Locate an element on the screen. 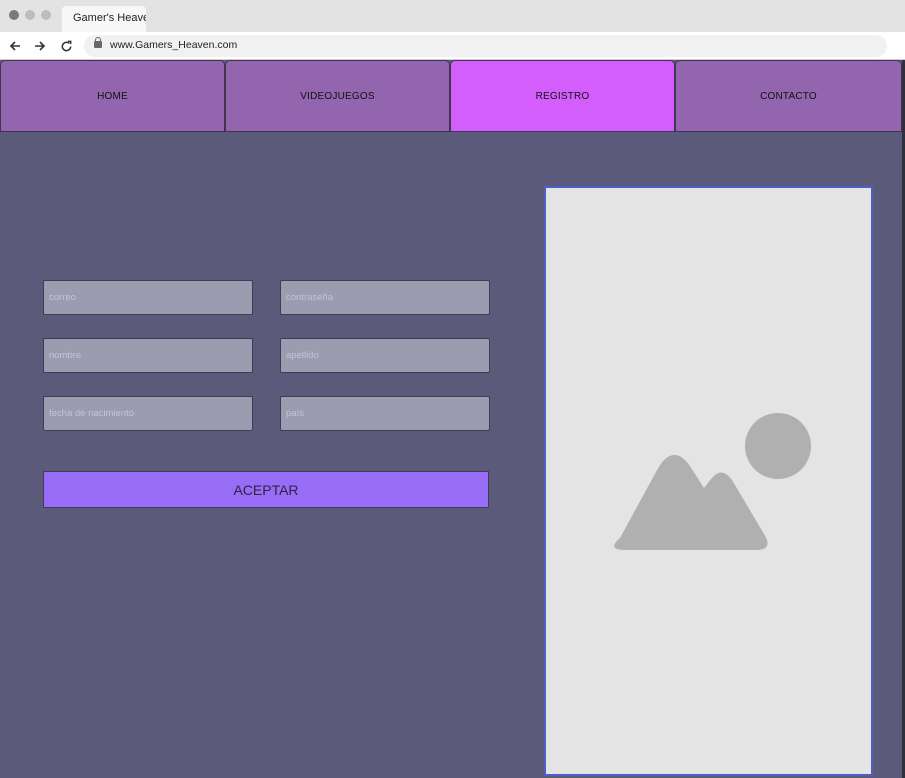 The height and width of the screenshot is (778, 905). first-name-input is located at coordinates (148, 355).